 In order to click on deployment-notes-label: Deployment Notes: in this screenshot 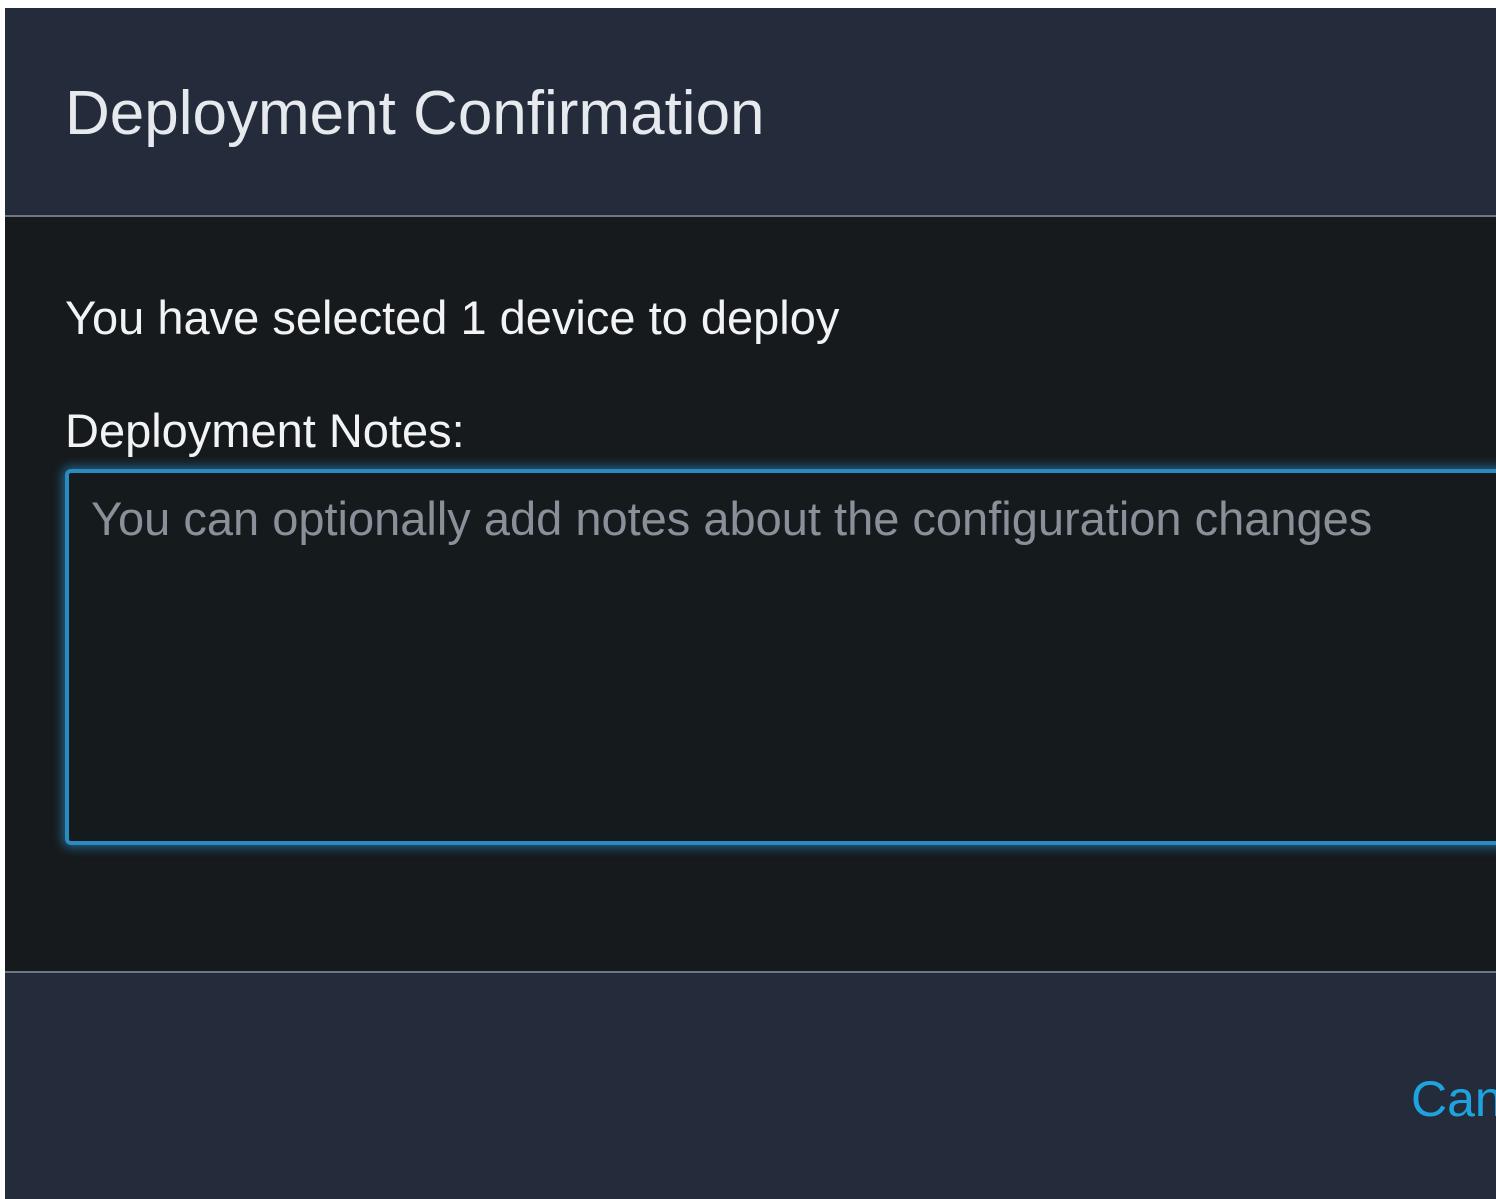, I will do `click(265, 430)`.